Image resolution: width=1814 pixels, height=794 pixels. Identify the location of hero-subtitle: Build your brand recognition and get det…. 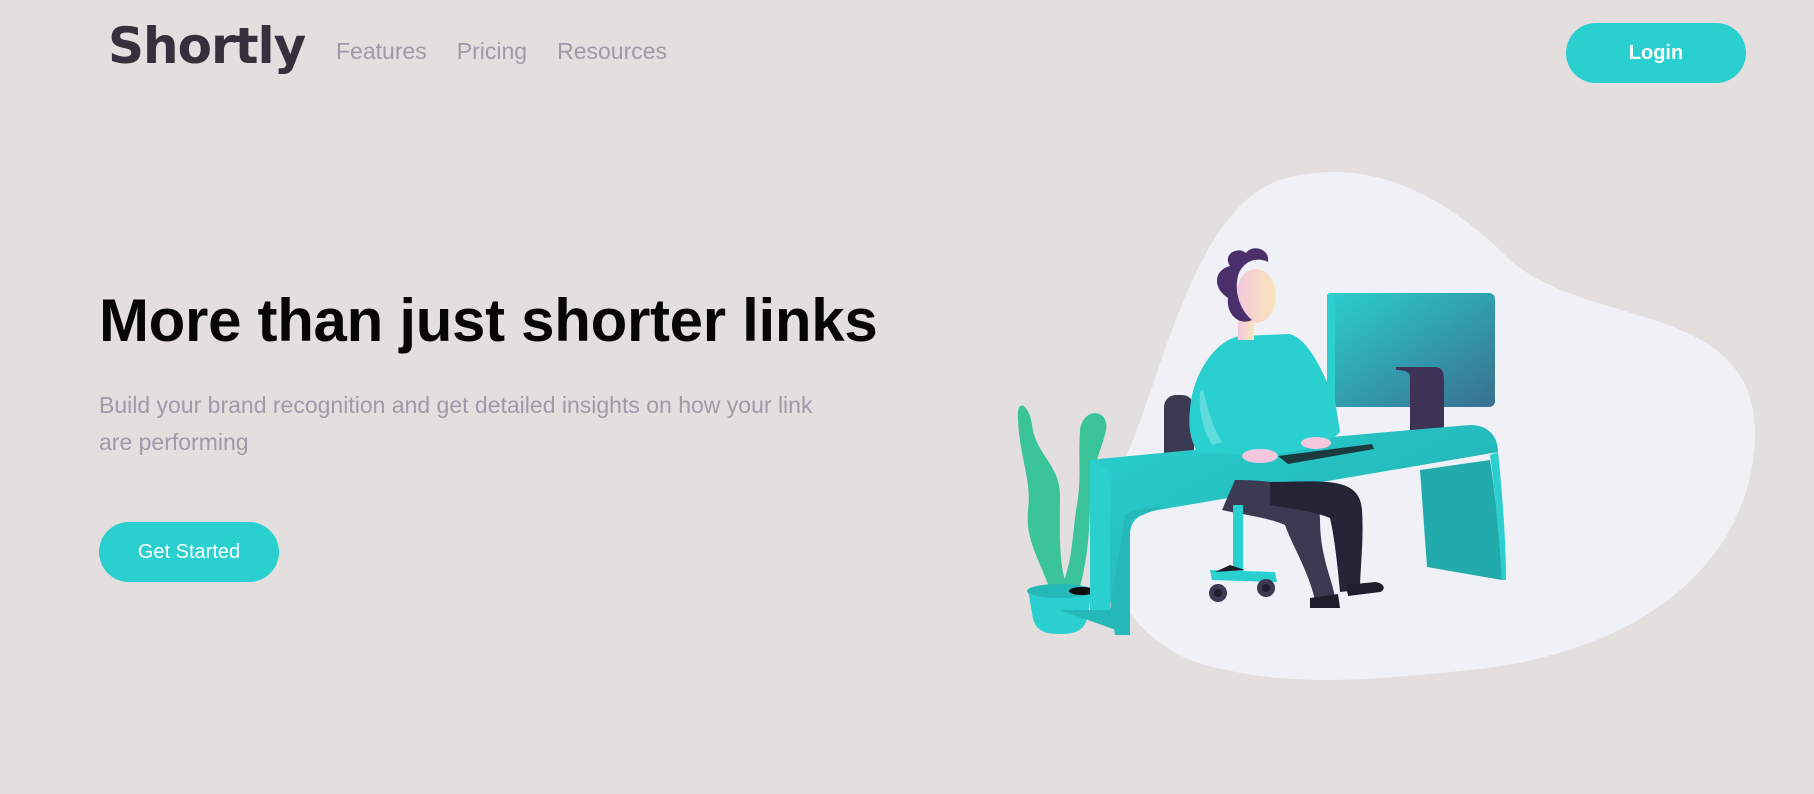
(456, 423).